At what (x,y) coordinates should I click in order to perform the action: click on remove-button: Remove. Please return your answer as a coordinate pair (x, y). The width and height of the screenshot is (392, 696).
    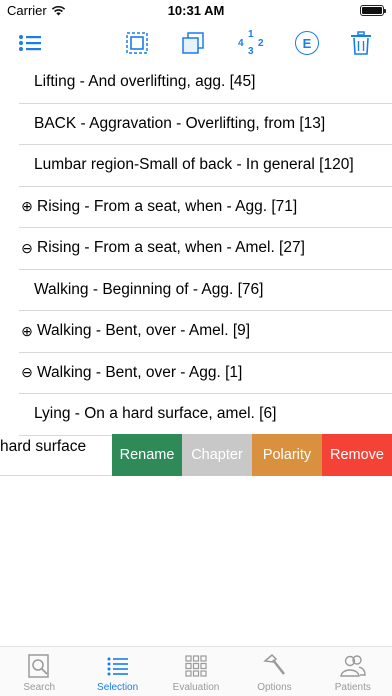
    Looking at the image, I should click on (357, 455).